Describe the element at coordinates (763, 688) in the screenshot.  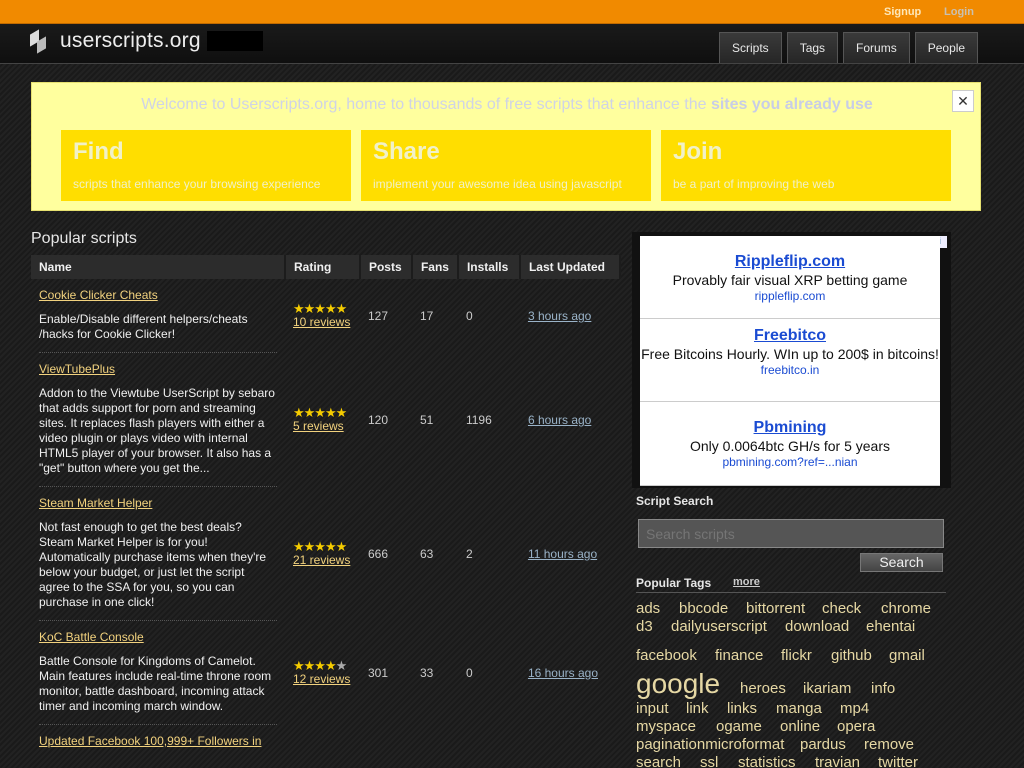
I see `tag-link: heroes` at that location.